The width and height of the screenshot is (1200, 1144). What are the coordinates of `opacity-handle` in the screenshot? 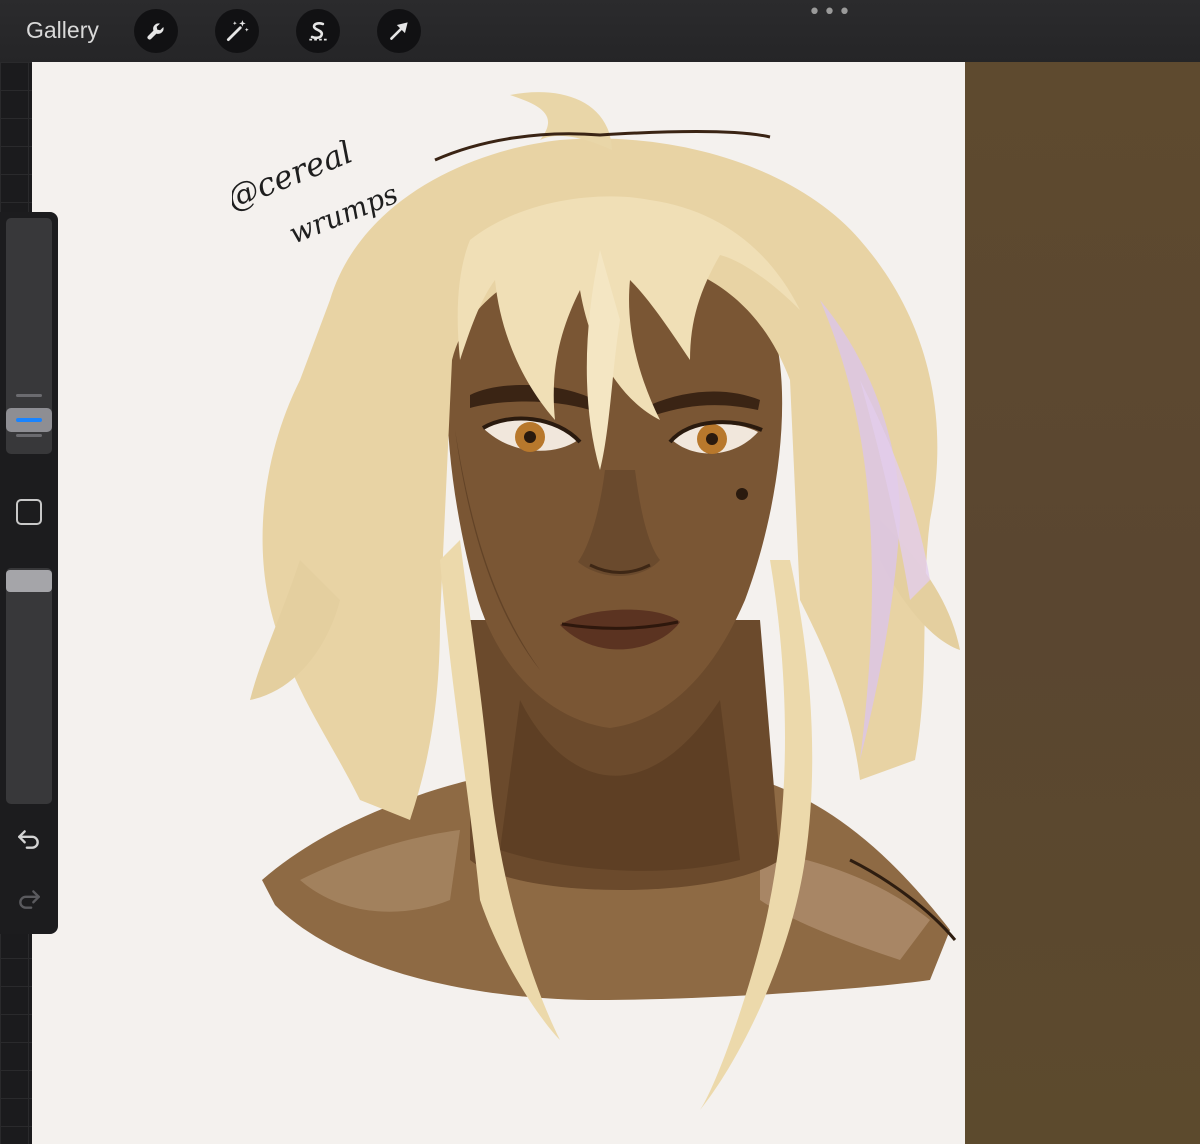 It's located at (29, 581).